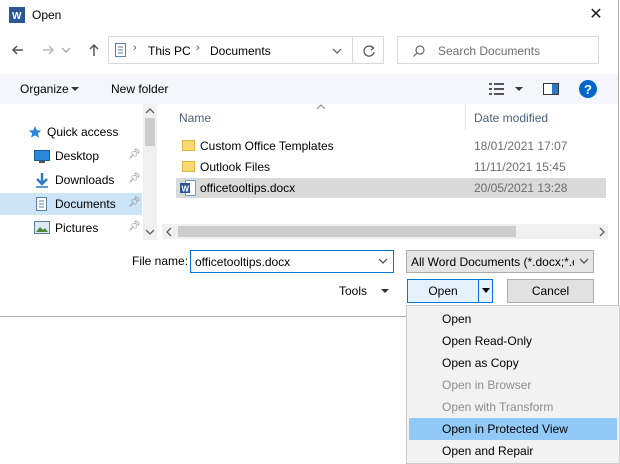  What do you see at coordinates (42, 227) in the screenshot?
I see `pictures-icon` at bounding box center [42, 227].